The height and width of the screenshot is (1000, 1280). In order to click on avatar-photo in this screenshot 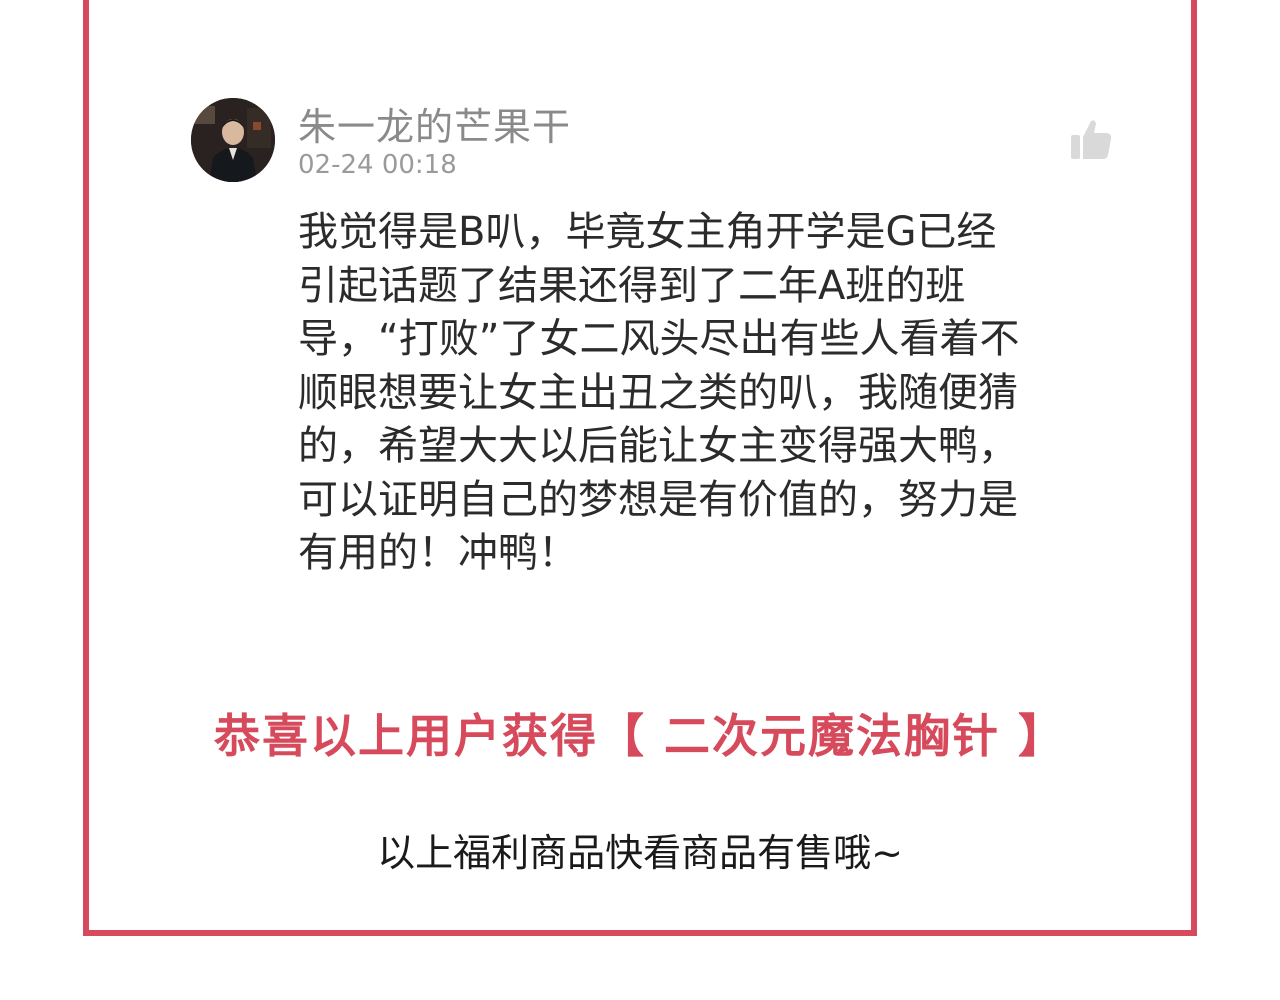, I will do `click(233, 140)`.